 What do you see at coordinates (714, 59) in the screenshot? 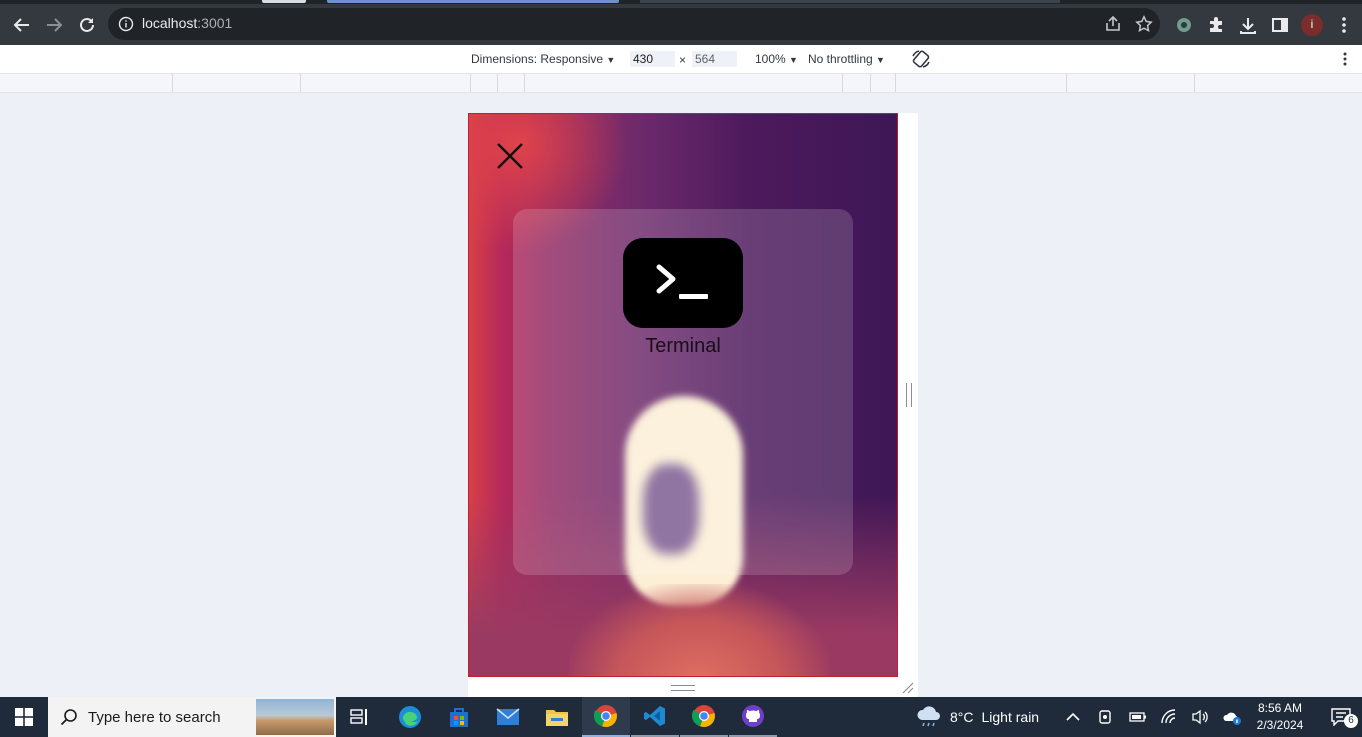
I see `height-input: 564` at bounding box center [714, 59].